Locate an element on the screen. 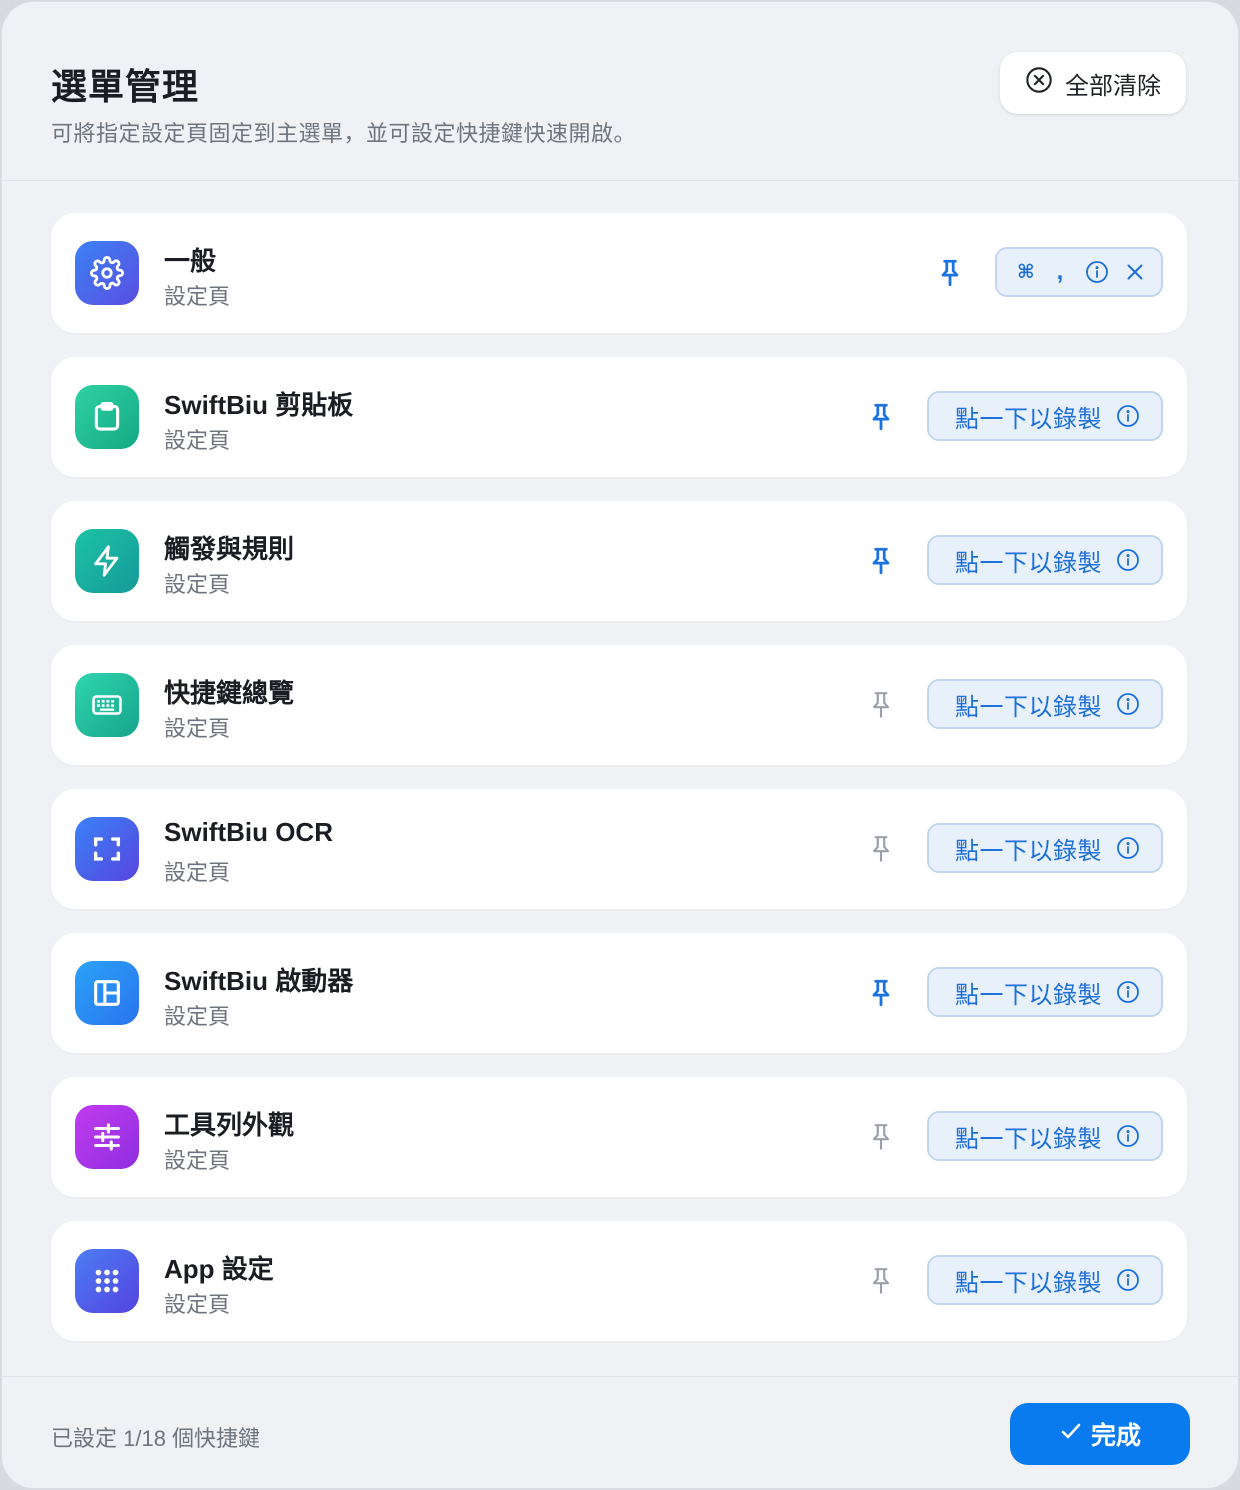  settings-page-row: App 設定設定頁 點一下以錄製 is located at coordinates (619, 1281).